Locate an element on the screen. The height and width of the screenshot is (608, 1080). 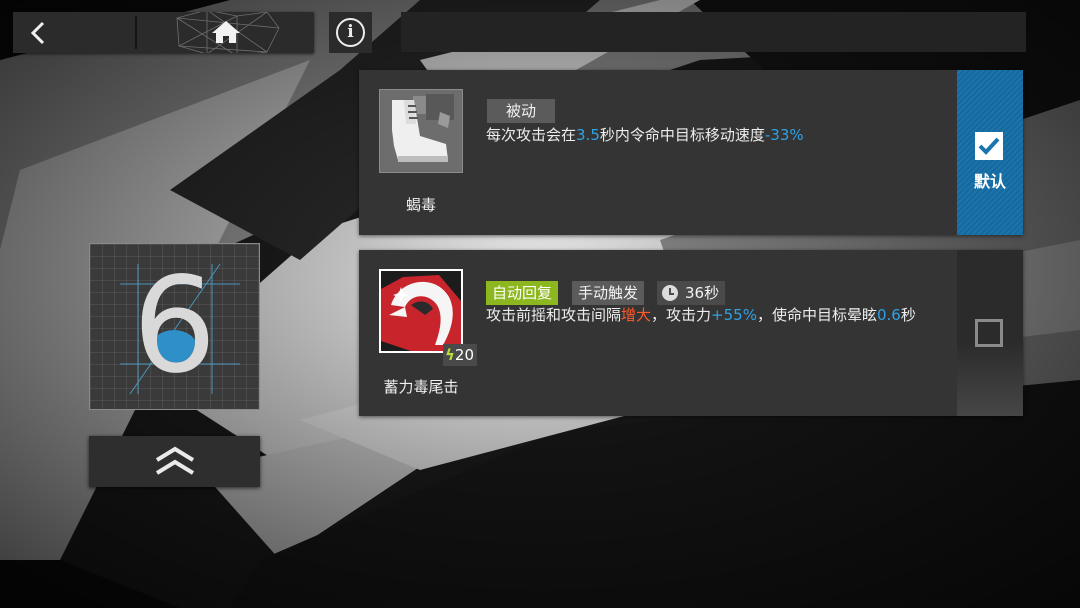
skill-description: 每次攻击会在3.5秒内令命中目标移动速度-33% is located at coordinates (645, 135).